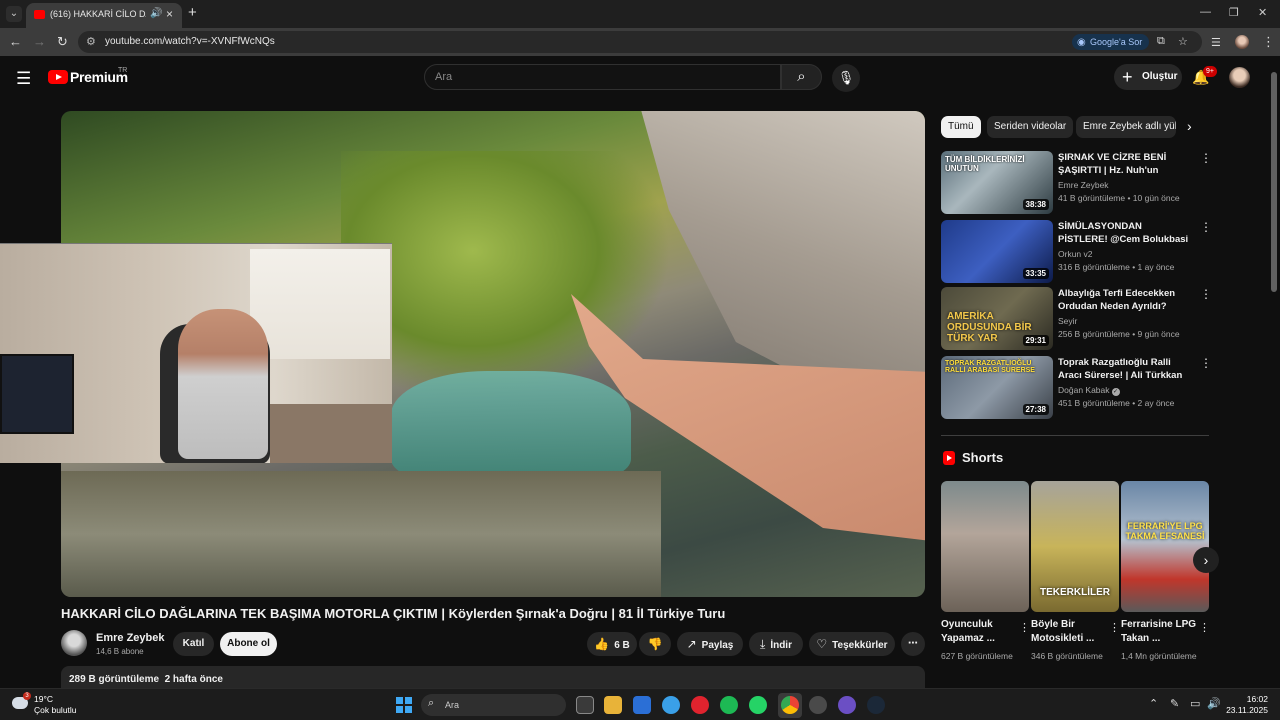 The width and height of the screenshot is (1280, 720). Describe the element at coordinates (1239, 77) in the screenshot. I see `avatar` at that location.